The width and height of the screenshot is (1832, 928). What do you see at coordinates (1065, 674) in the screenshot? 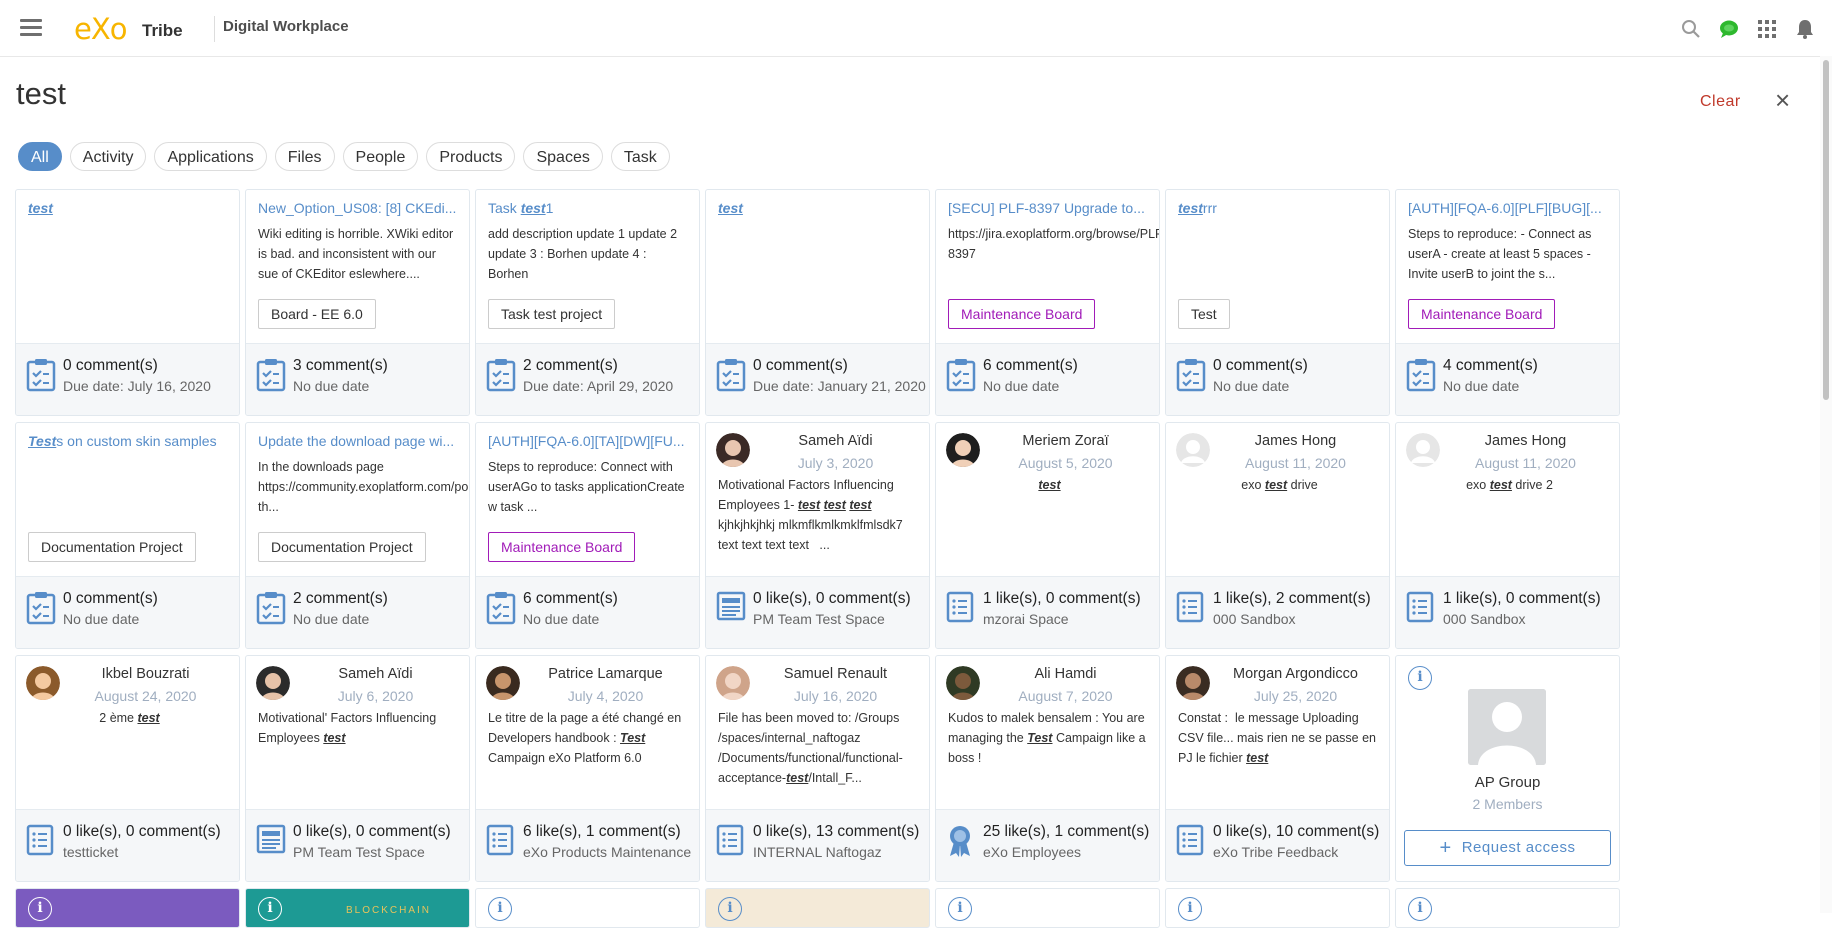
I see `author-name: Ali Hamdi` at bounding box center [1065, 674].